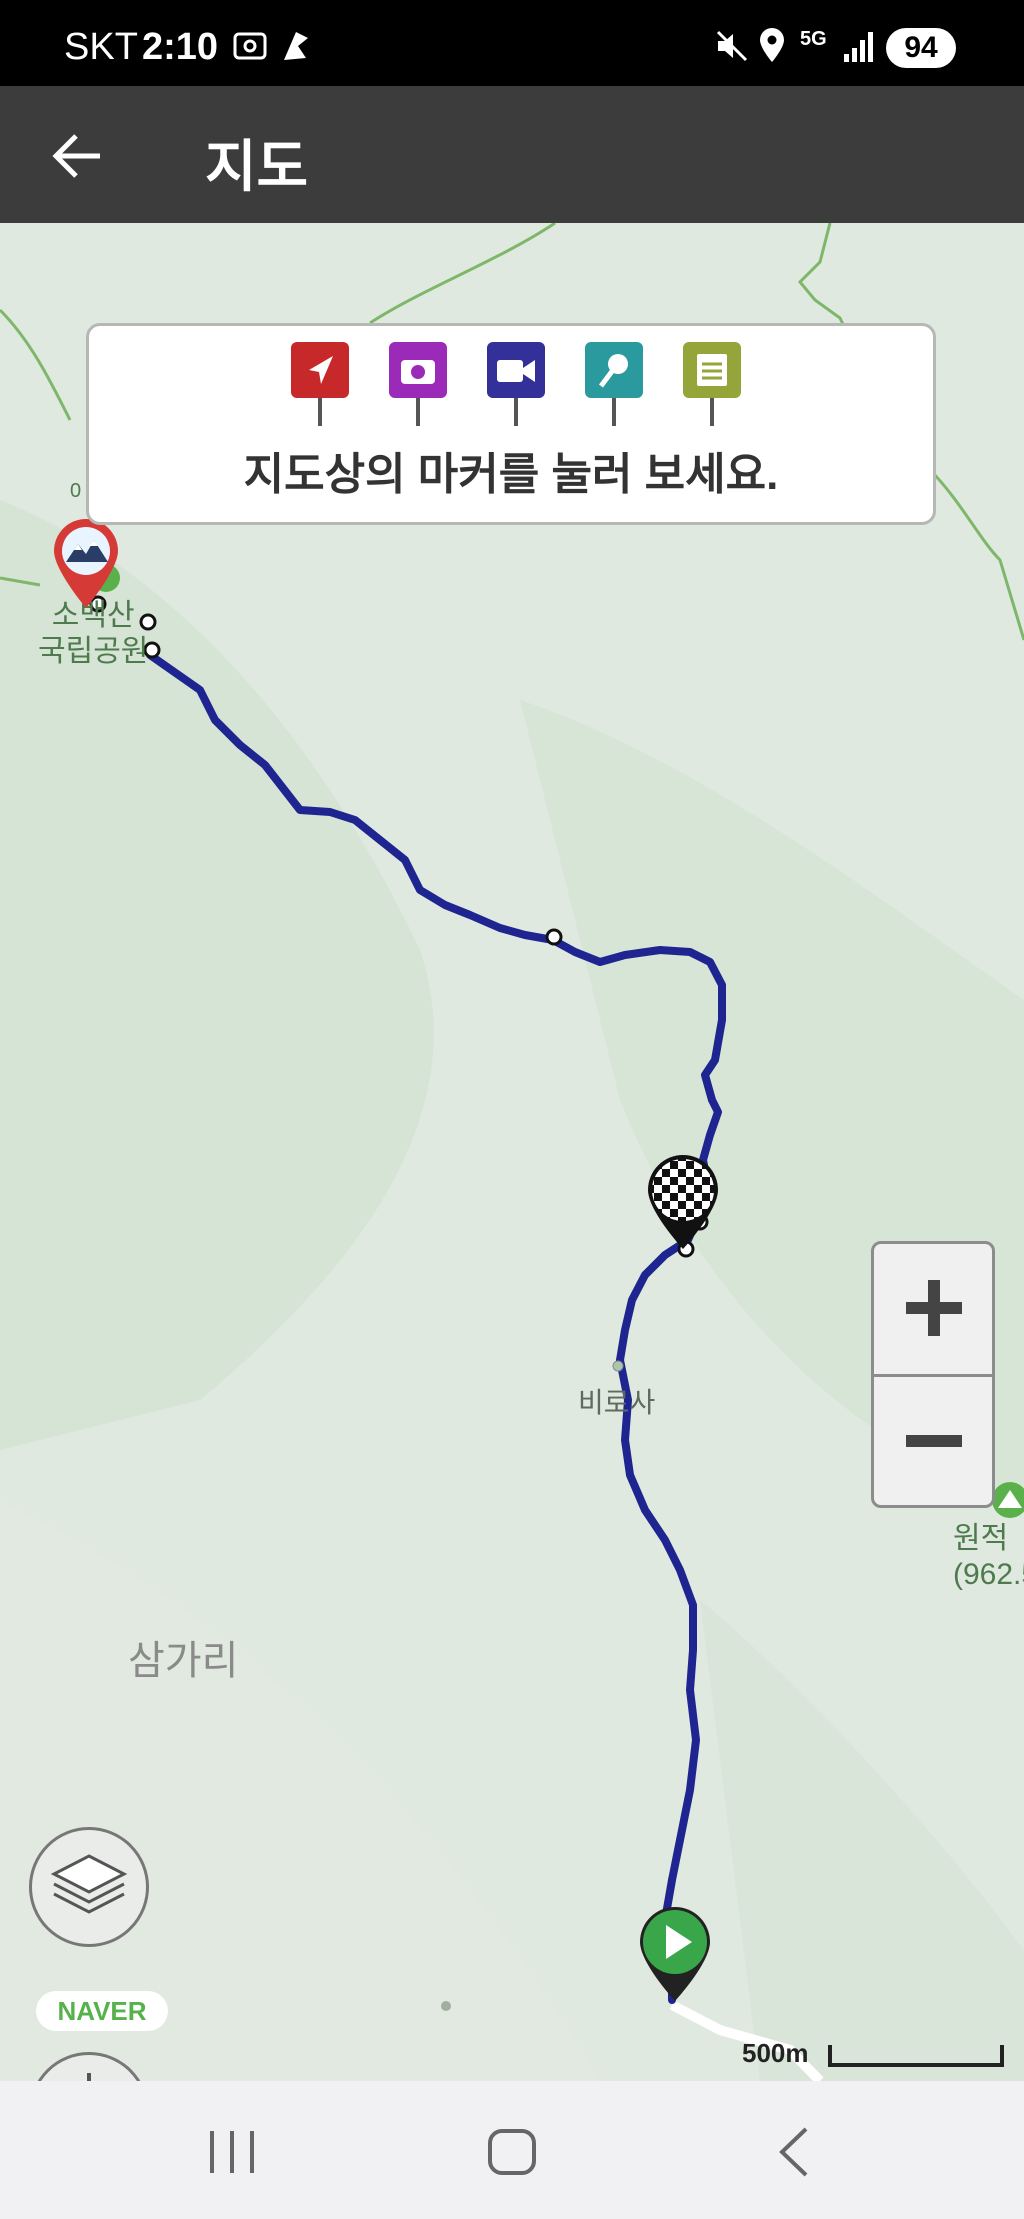 The height and width of the screenshot is (2219, 1024). Describe the element at coordinates (418, 384) in the screenshot. I see `camera-icon` at that location.